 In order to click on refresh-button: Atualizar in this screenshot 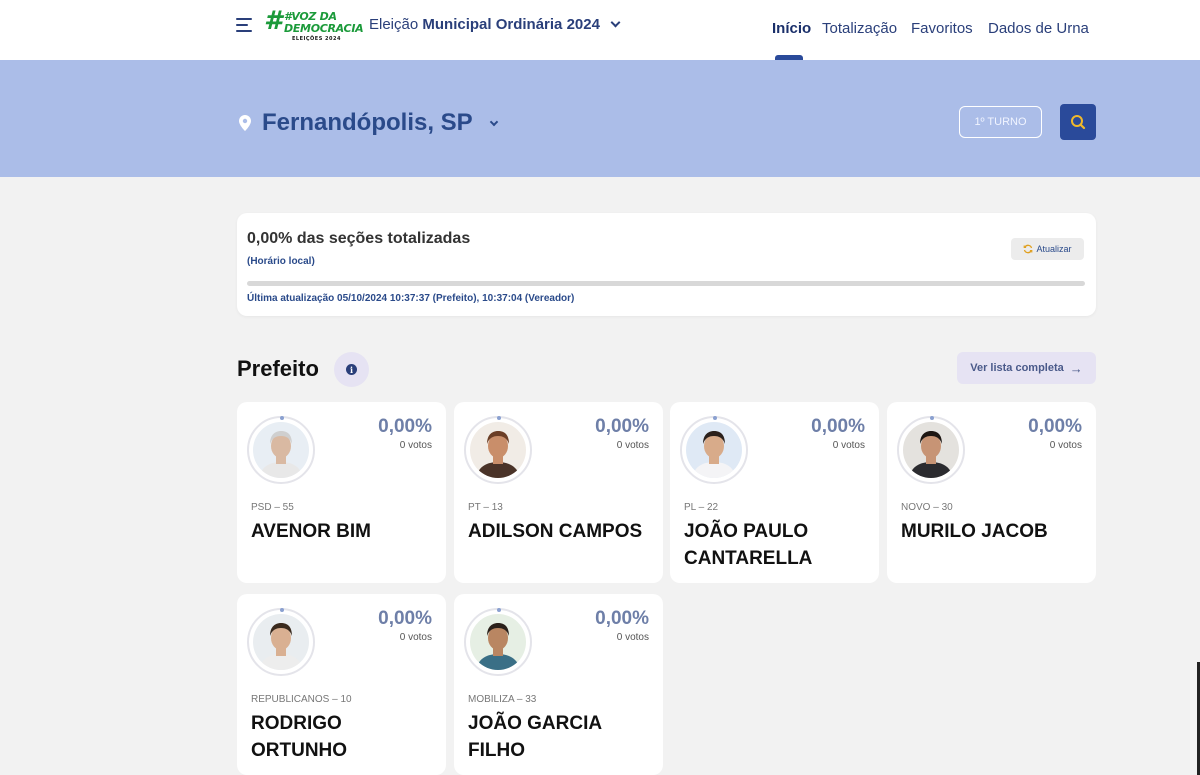, I will do `click(1047, 249)`.